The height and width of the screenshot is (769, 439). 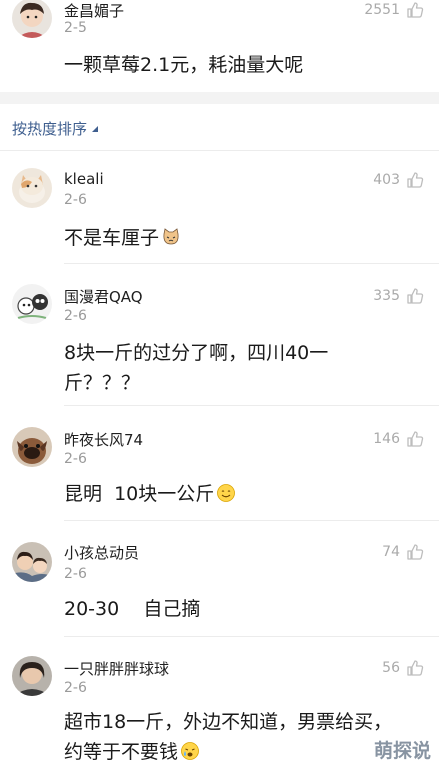 I want to click on smiling-face-emoji-icon, so click(x=226, y=493).